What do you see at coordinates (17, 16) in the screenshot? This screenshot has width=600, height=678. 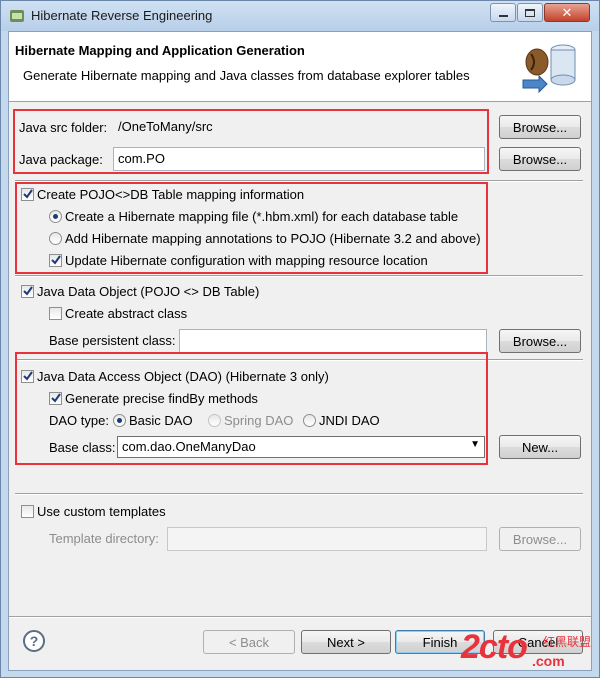 I see `app-icon` at bounding box center [17, 16].